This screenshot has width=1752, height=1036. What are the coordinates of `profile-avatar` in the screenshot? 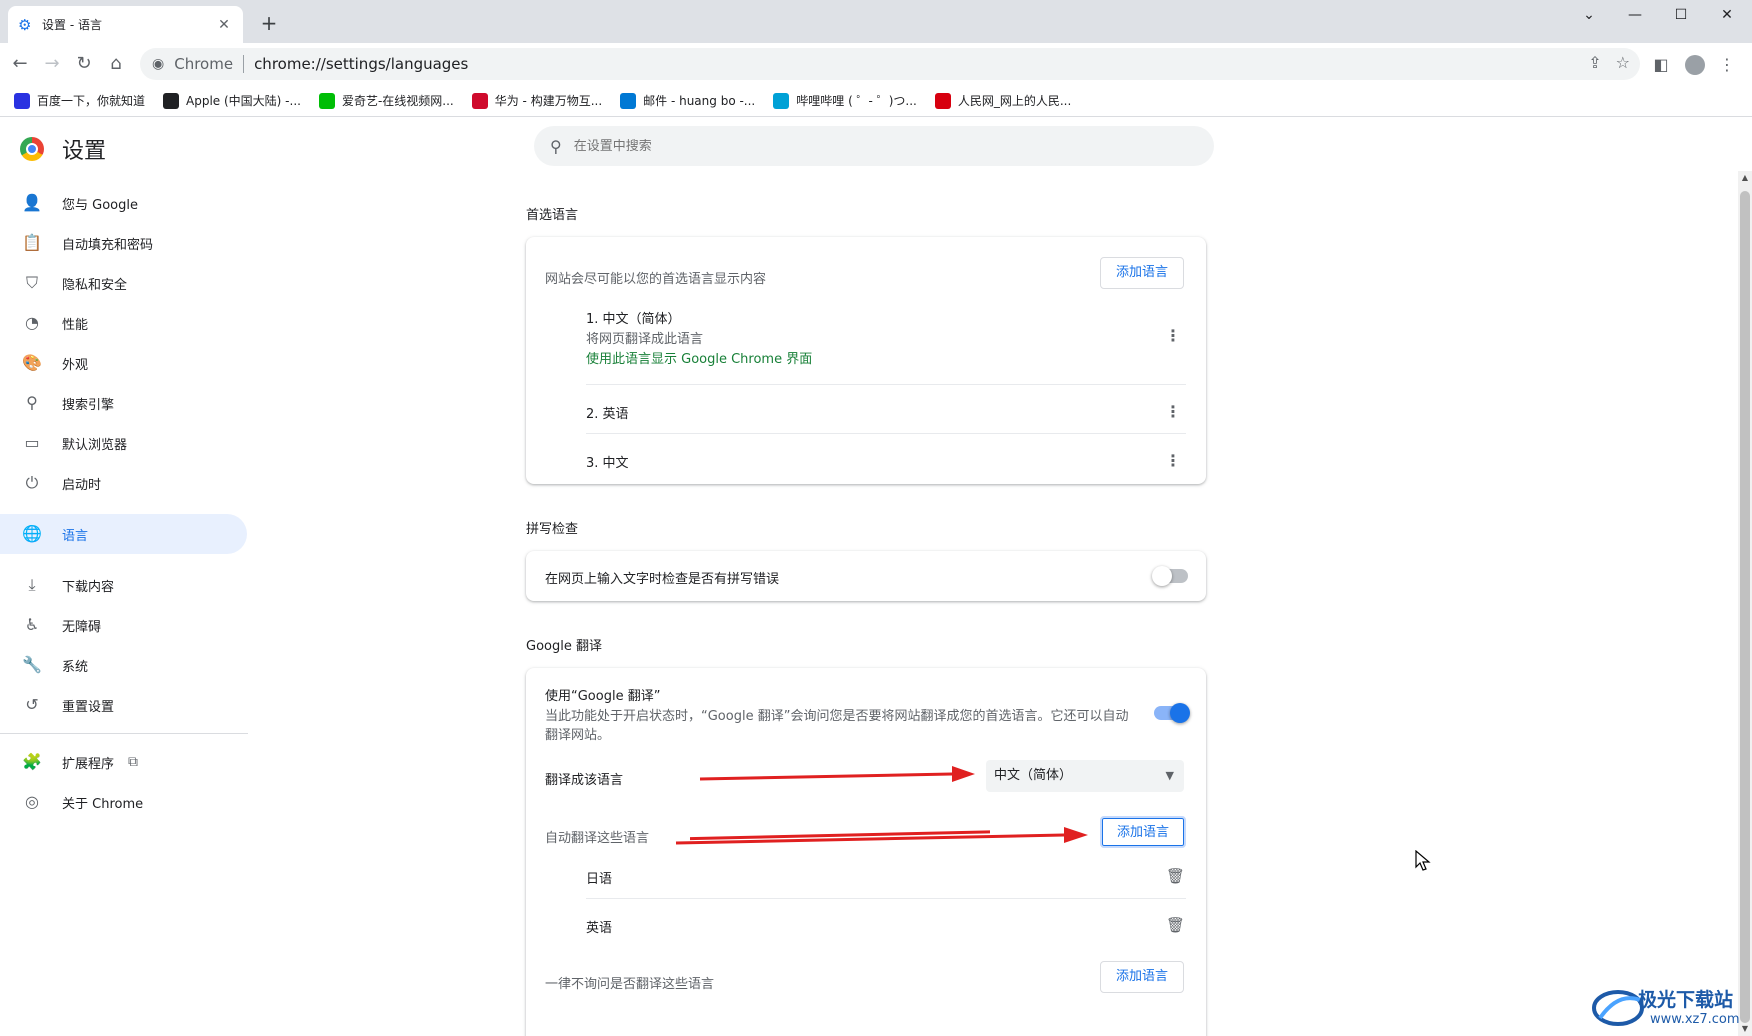 It's located at (1695, 65).